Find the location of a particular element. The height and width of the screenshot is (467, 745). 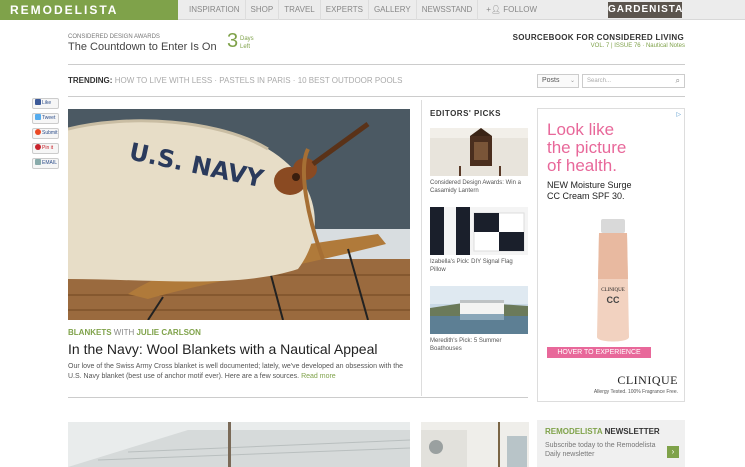

nav-gallery: GALLERY is located at coordinates (393, 10).